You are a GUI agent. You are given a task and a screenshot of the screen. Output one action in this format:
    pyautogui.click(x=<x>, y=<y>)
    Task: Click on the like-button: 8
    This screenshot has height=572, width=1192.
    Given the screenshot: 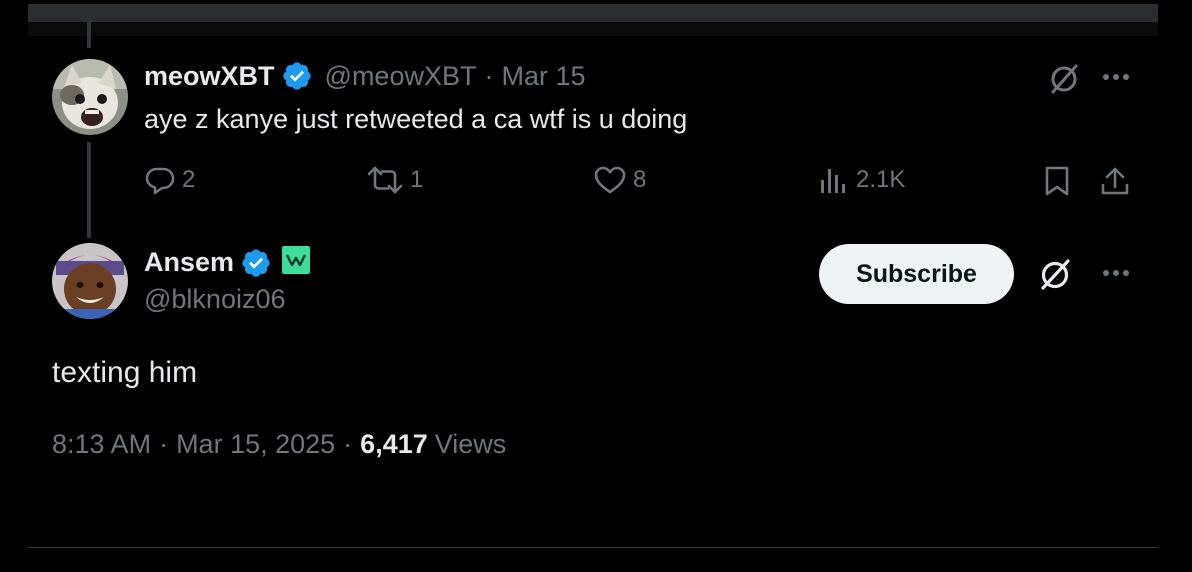 What is the action you would take?
    pyautogui.click(x=619, y=180)
    